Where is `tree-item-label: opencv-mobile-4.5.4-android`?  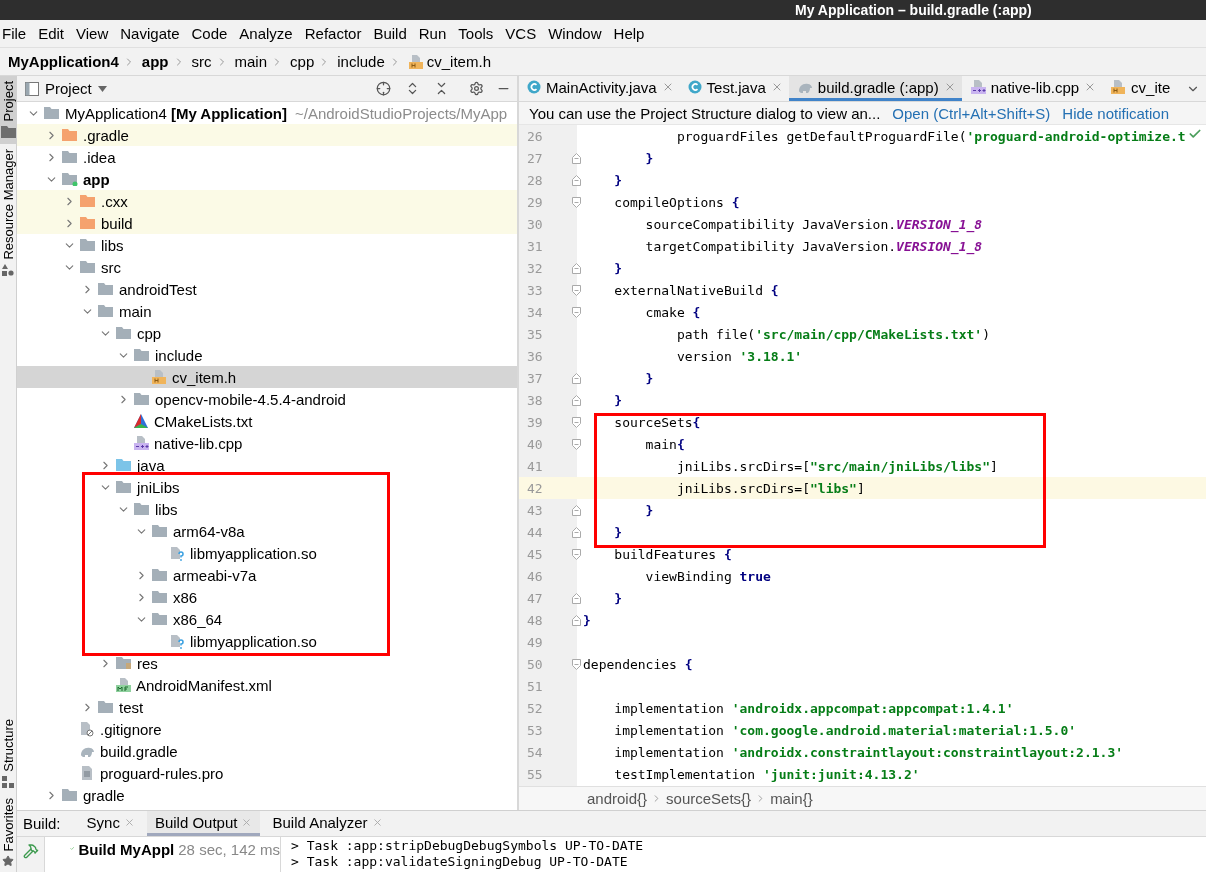
tree-item-label: opencv-mobile-4.5.4-android is located at coordinates (250, 399).